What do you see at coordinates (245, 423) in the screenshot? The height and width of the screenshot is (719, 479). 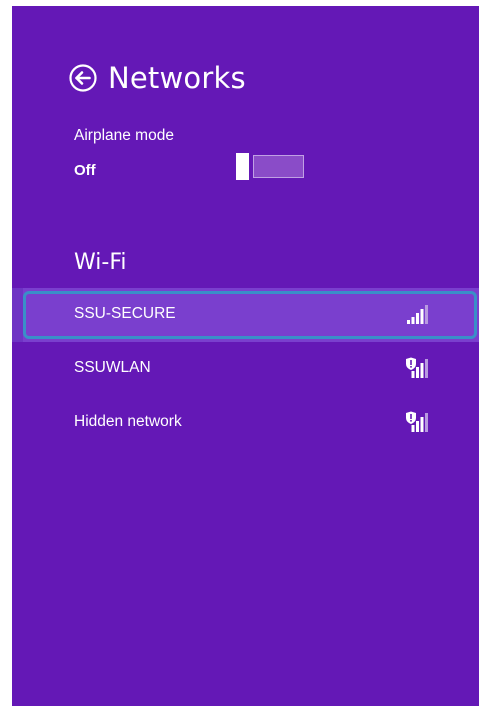 I see `network-item-hidden-network: Hidden network` at bounding box center [245, 423].